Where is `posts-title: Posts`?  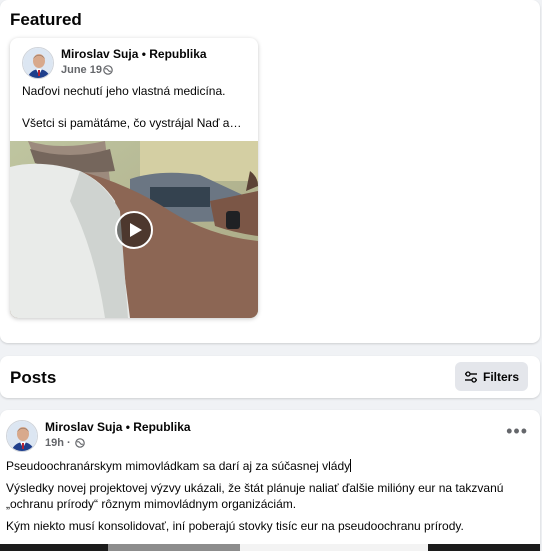
posts-title: Posts is located at coordinates (33, 377).